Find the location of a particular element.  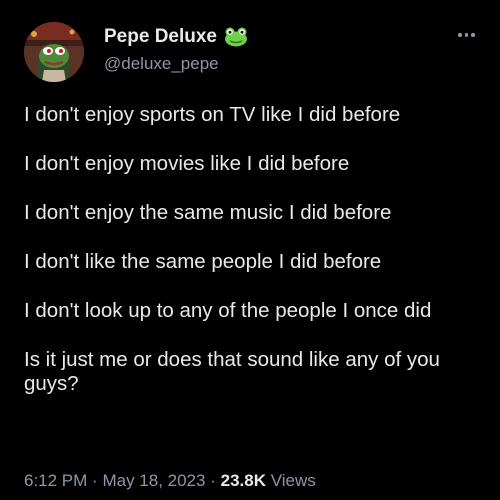

tweet-paragraph: I don't enjoy movies like I did before is located at coordinates (187, 163).